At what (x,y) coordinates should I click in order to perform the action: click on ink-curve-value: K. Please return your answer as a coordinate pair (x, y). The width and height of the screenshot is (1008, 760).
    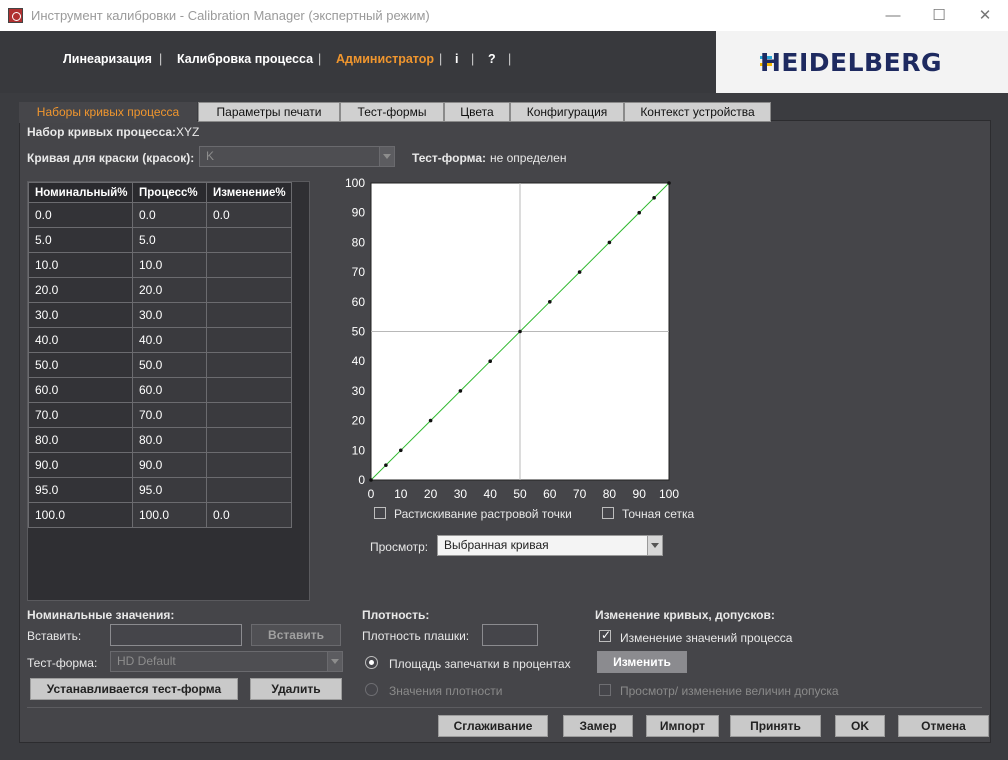
    Looking at the image, I should click on (210, 156).